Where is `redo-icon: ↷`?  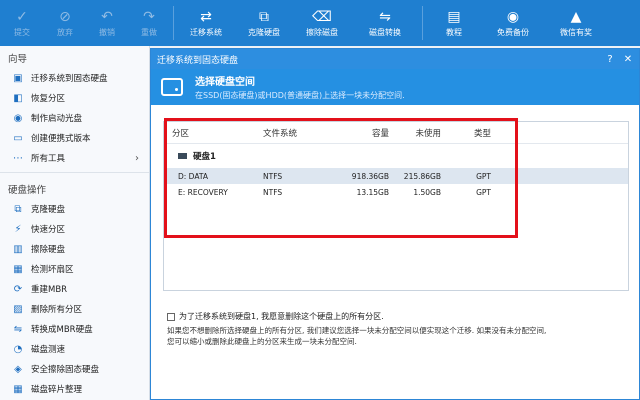
redo-icon: ↷ is located at coordinates (149, 16).